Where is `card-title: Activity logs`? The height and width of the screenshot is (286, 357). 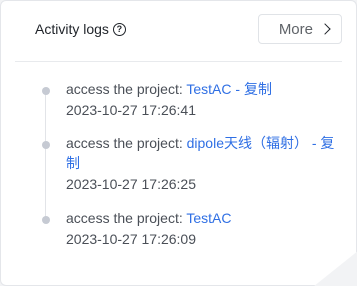 card-title: Activity logs is located at coordinates (72, 29).